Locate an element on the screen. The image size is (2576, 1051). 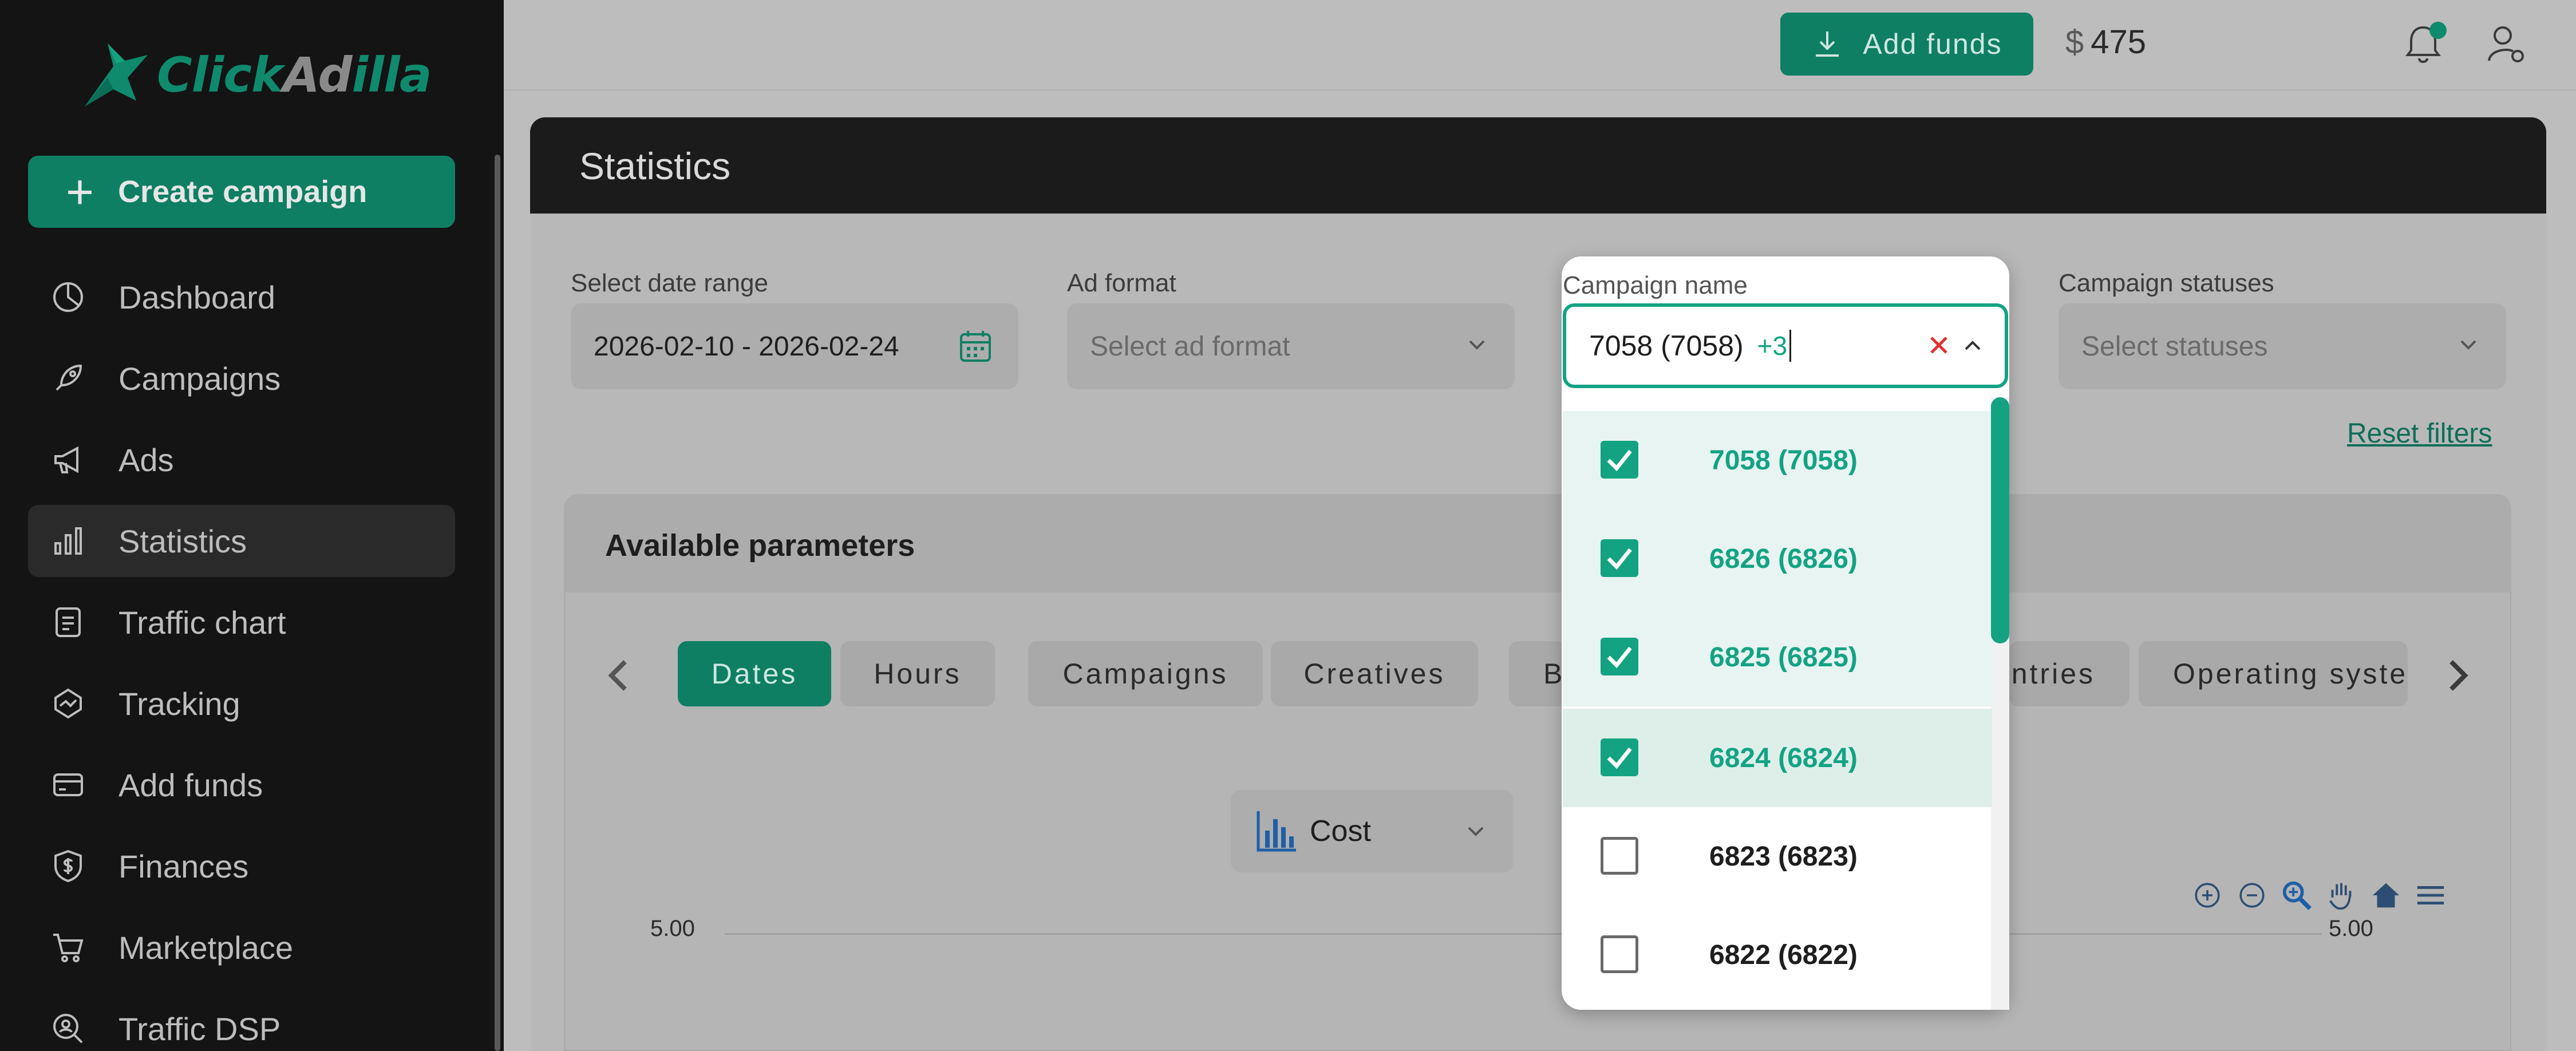
sidebar-scrollbar is located at coordinates (497, 603).